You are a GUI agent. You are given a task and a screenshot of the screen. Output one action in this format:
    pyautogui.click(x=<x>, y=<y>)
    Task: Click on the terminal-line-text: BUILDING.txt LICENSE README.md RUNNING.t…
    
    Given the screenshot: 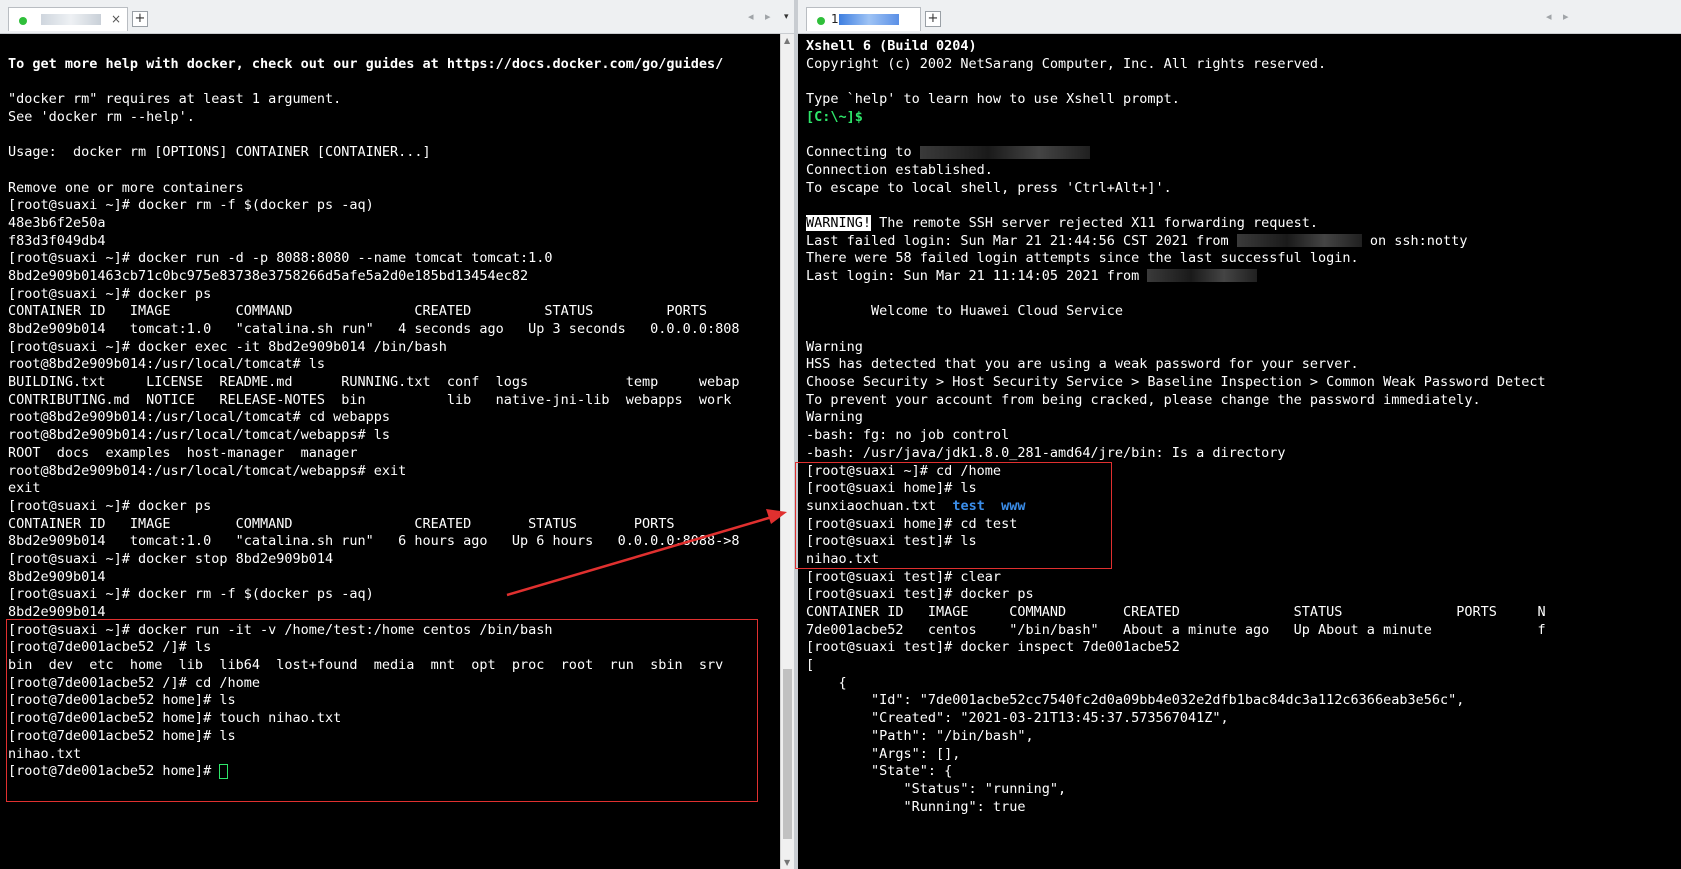 What is the action you would take?
    pyautogui.click(x=374, y=382)
    